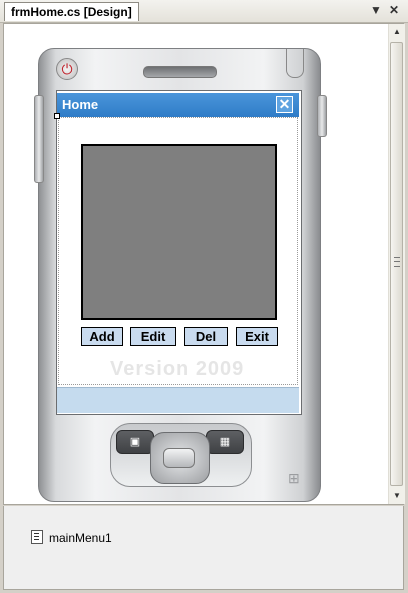 This screenshot has width=408, height=593. I want to click on device-side-button-right, so click(322, 116).